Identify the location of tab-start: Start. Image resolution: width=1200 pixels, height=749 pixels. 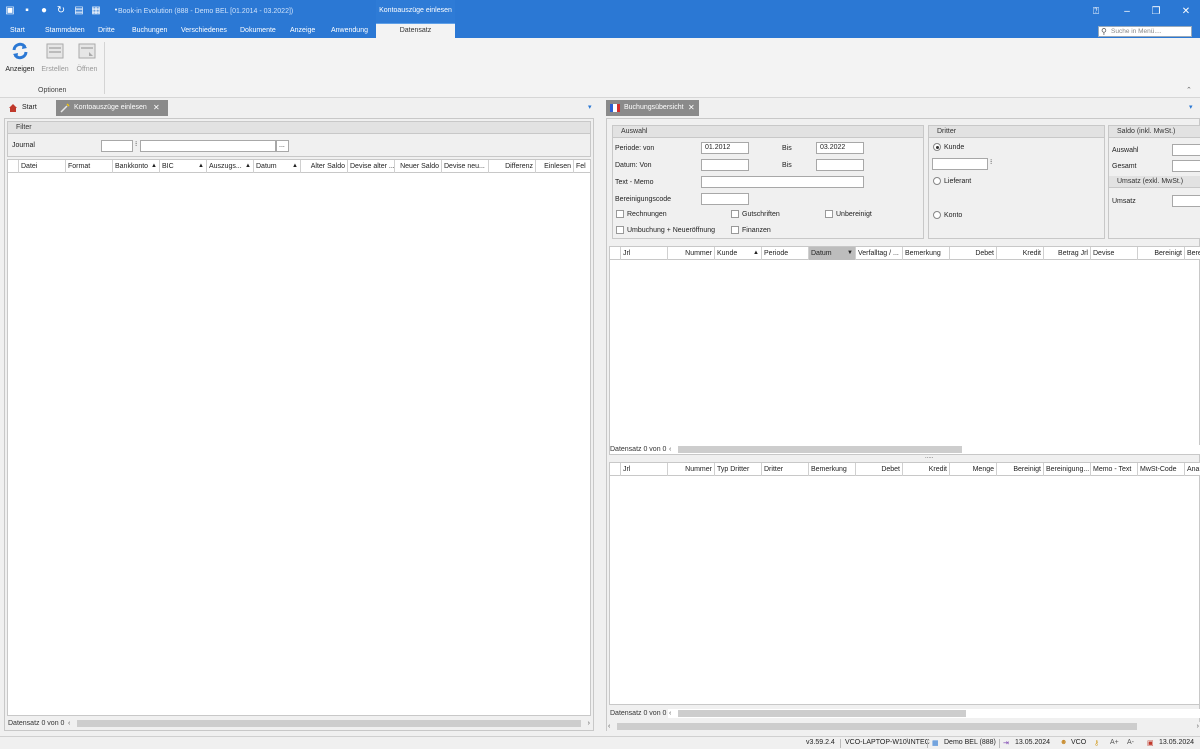
(30, 108).